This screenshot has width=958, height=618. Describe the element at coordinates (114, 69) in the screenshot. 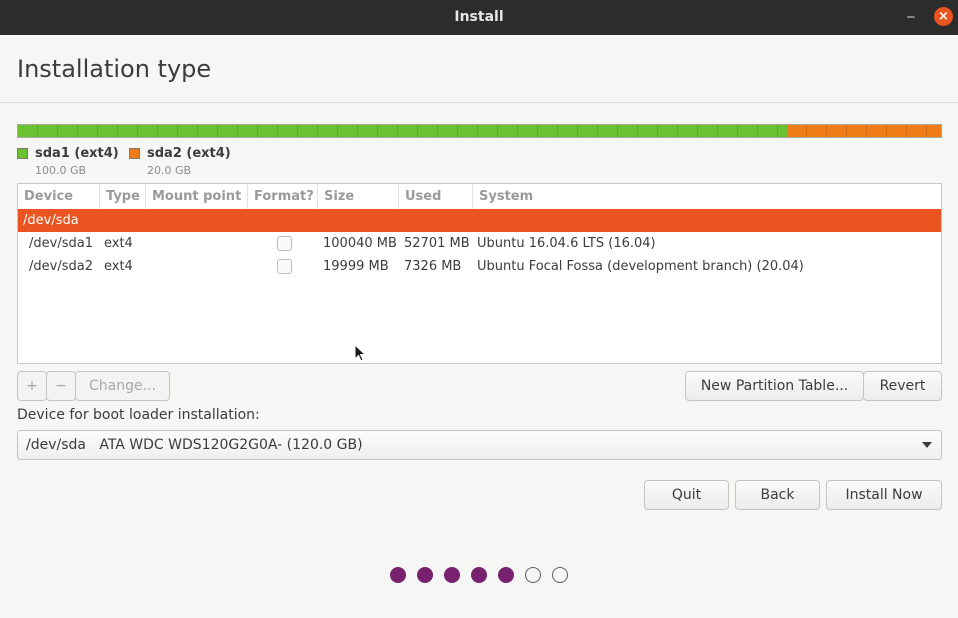

I see `page-title: Installation type` at that location.